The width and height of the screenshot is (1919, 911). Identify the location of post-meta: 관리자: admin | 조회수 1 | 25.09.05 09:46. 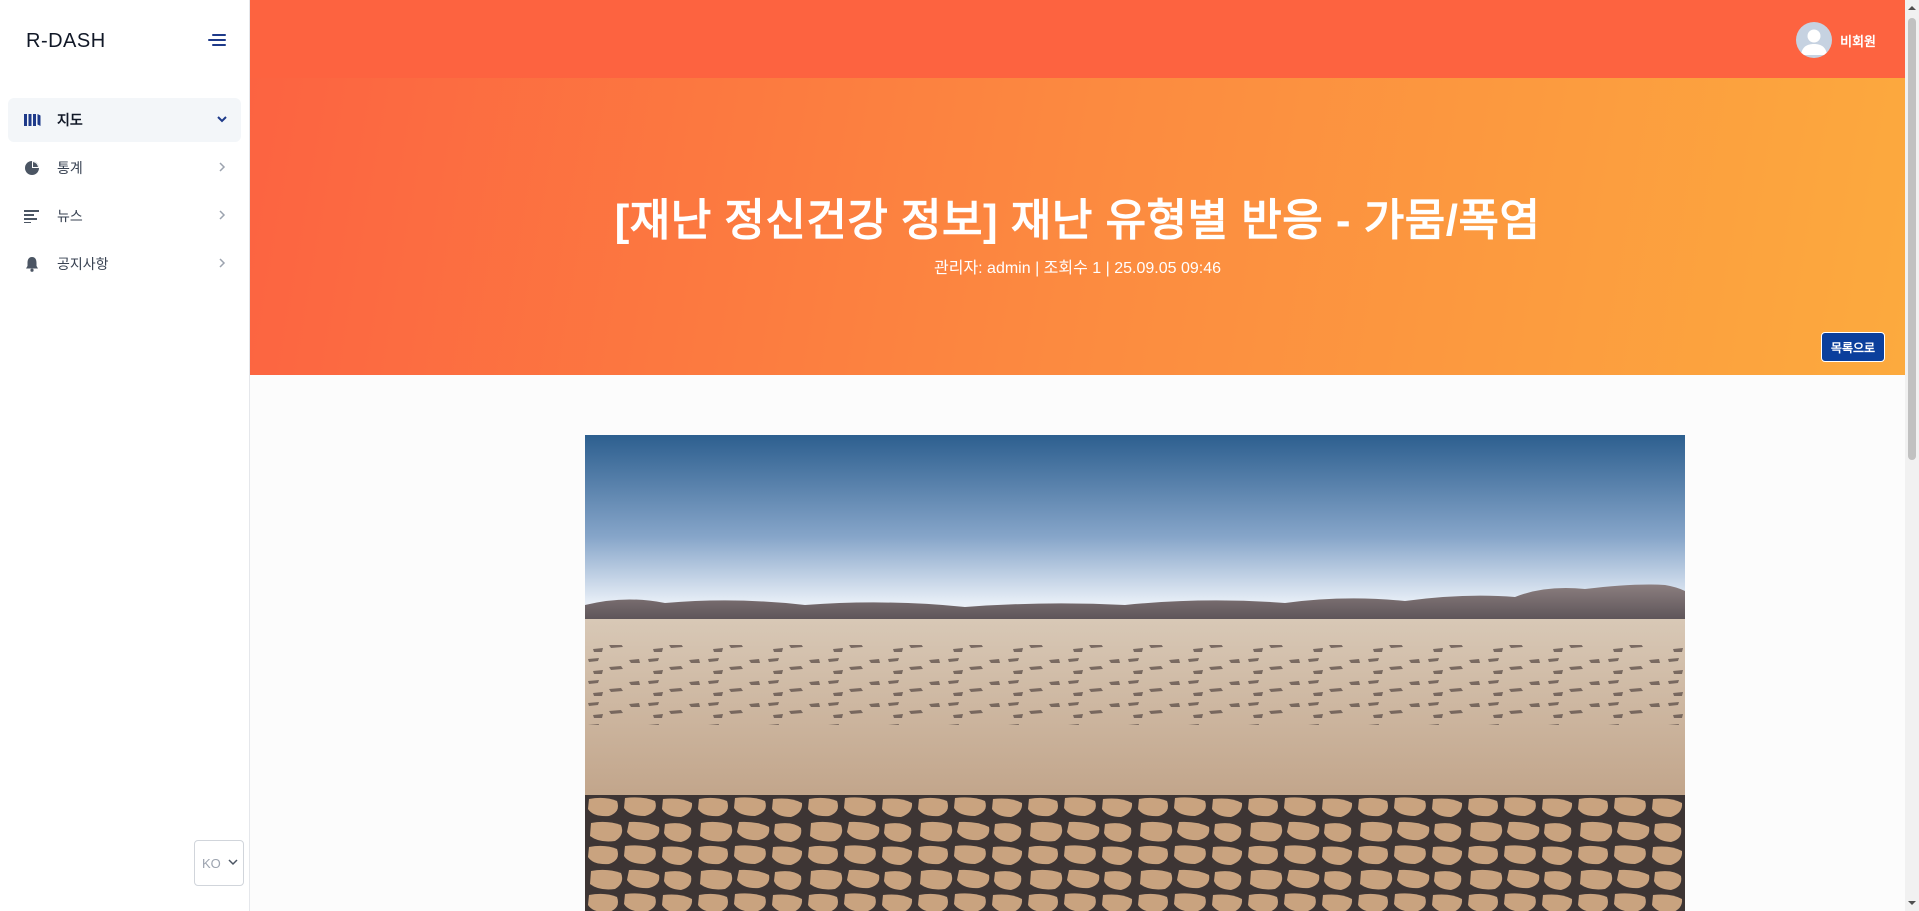
(1077, 268).